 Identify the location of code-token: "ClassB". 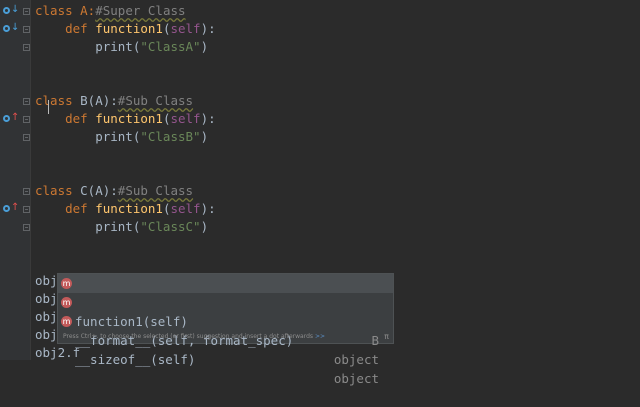
(170, 136).